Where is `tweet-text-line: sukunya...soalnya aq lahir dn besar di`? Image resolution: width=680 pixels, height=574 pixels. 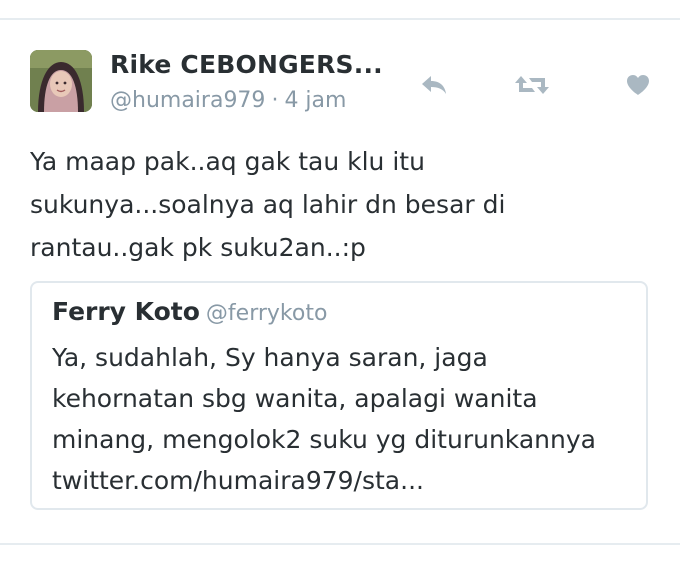 tweet-text-line: sukunya...soalnya aq lahir dn besar di is located at coordinates (268, 204).